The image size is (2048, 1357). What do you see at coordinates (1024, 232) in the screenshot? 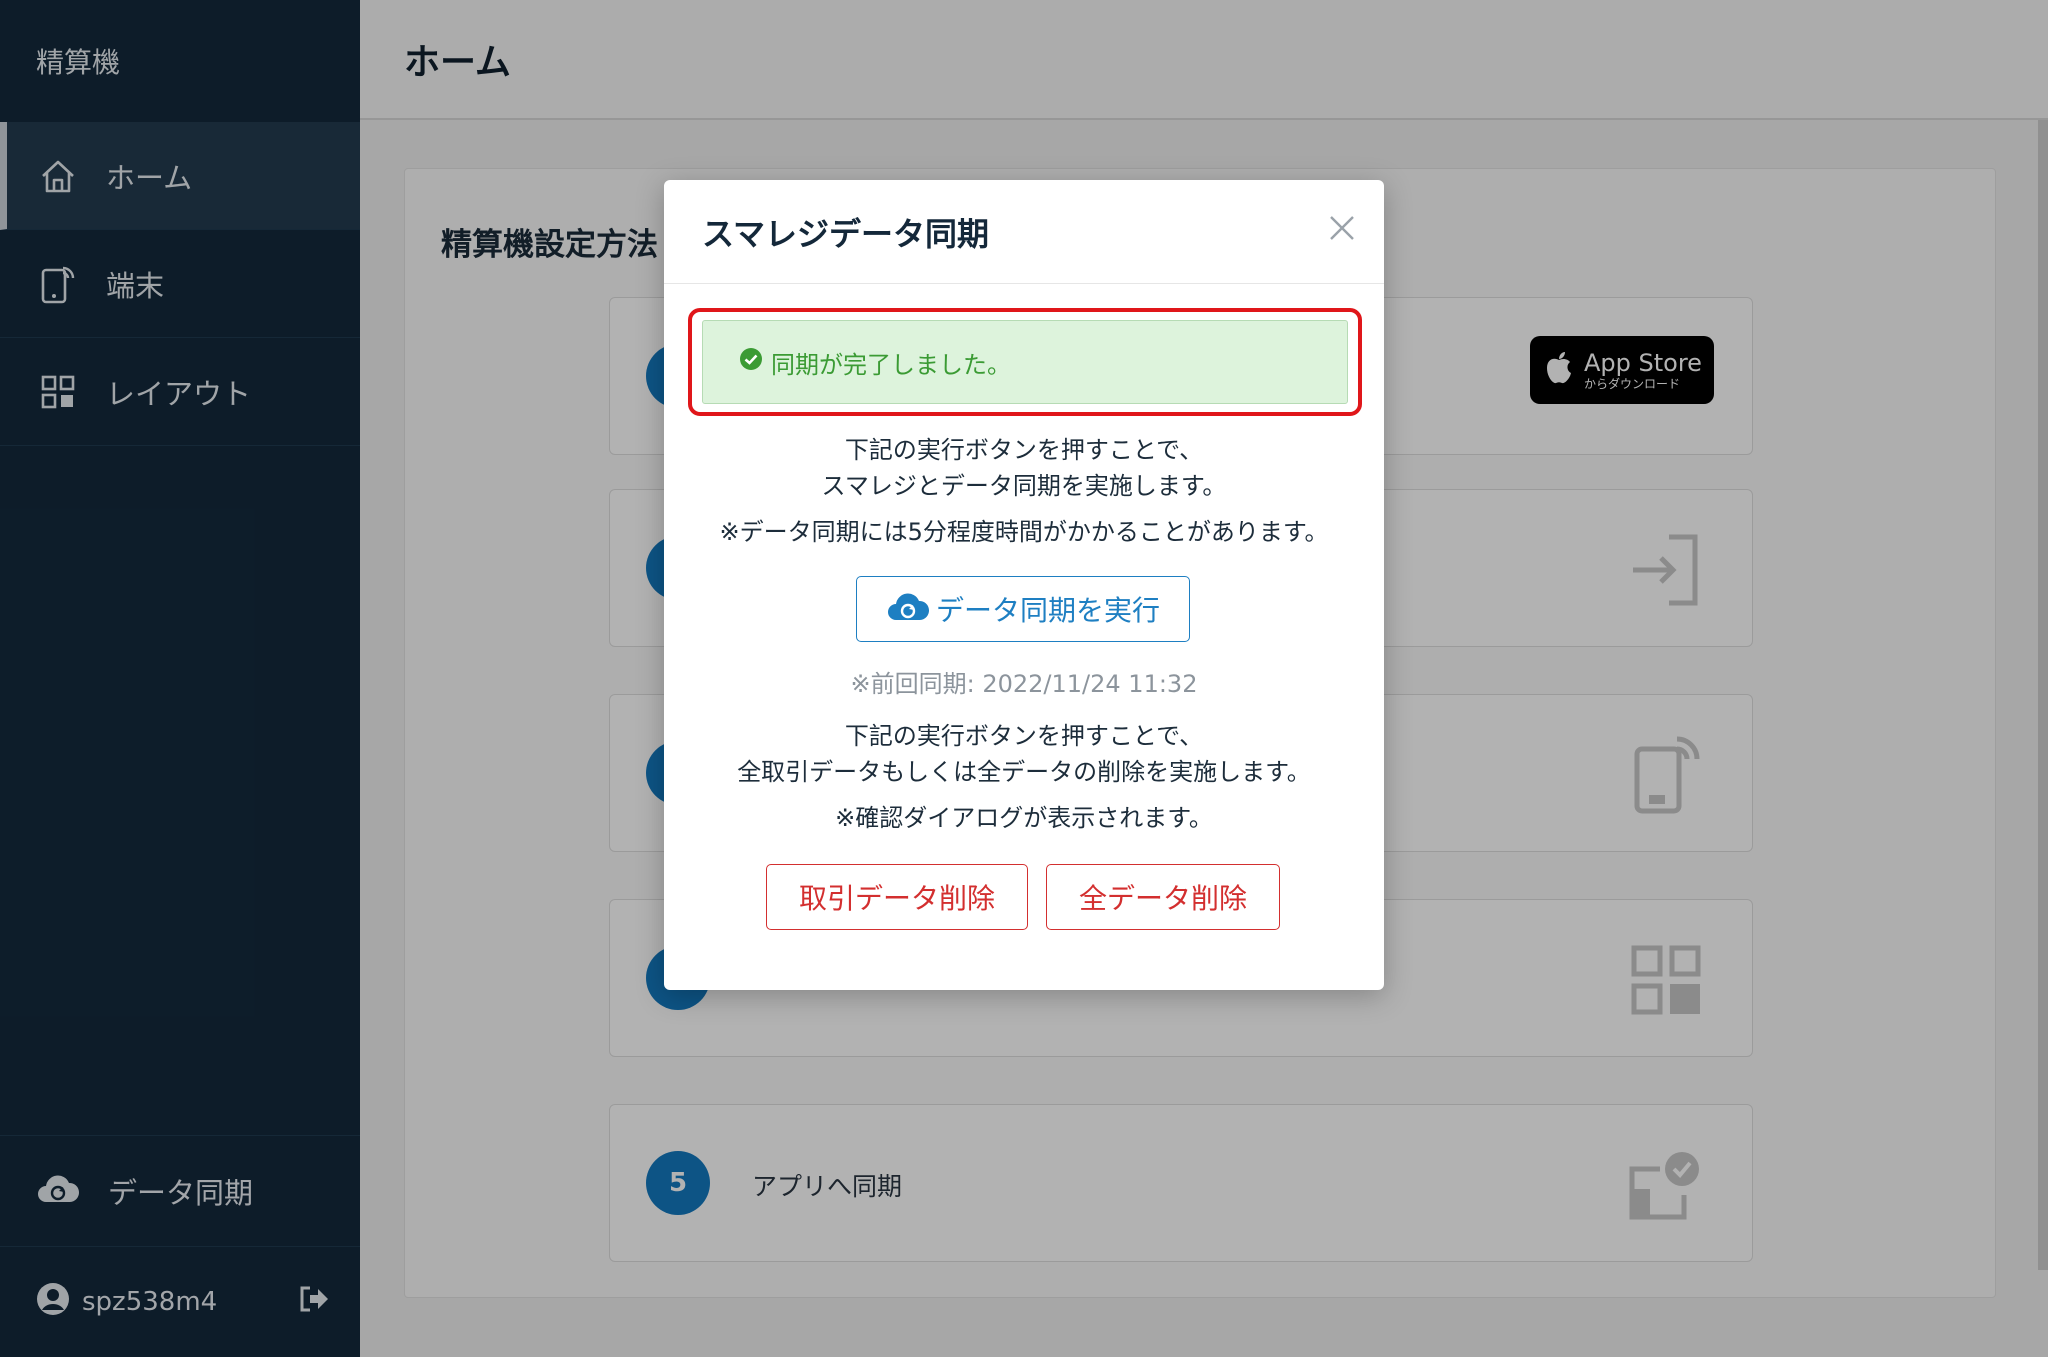
I see `modal-header: スマレジデータ同期` at bounding box center [1024, 232].